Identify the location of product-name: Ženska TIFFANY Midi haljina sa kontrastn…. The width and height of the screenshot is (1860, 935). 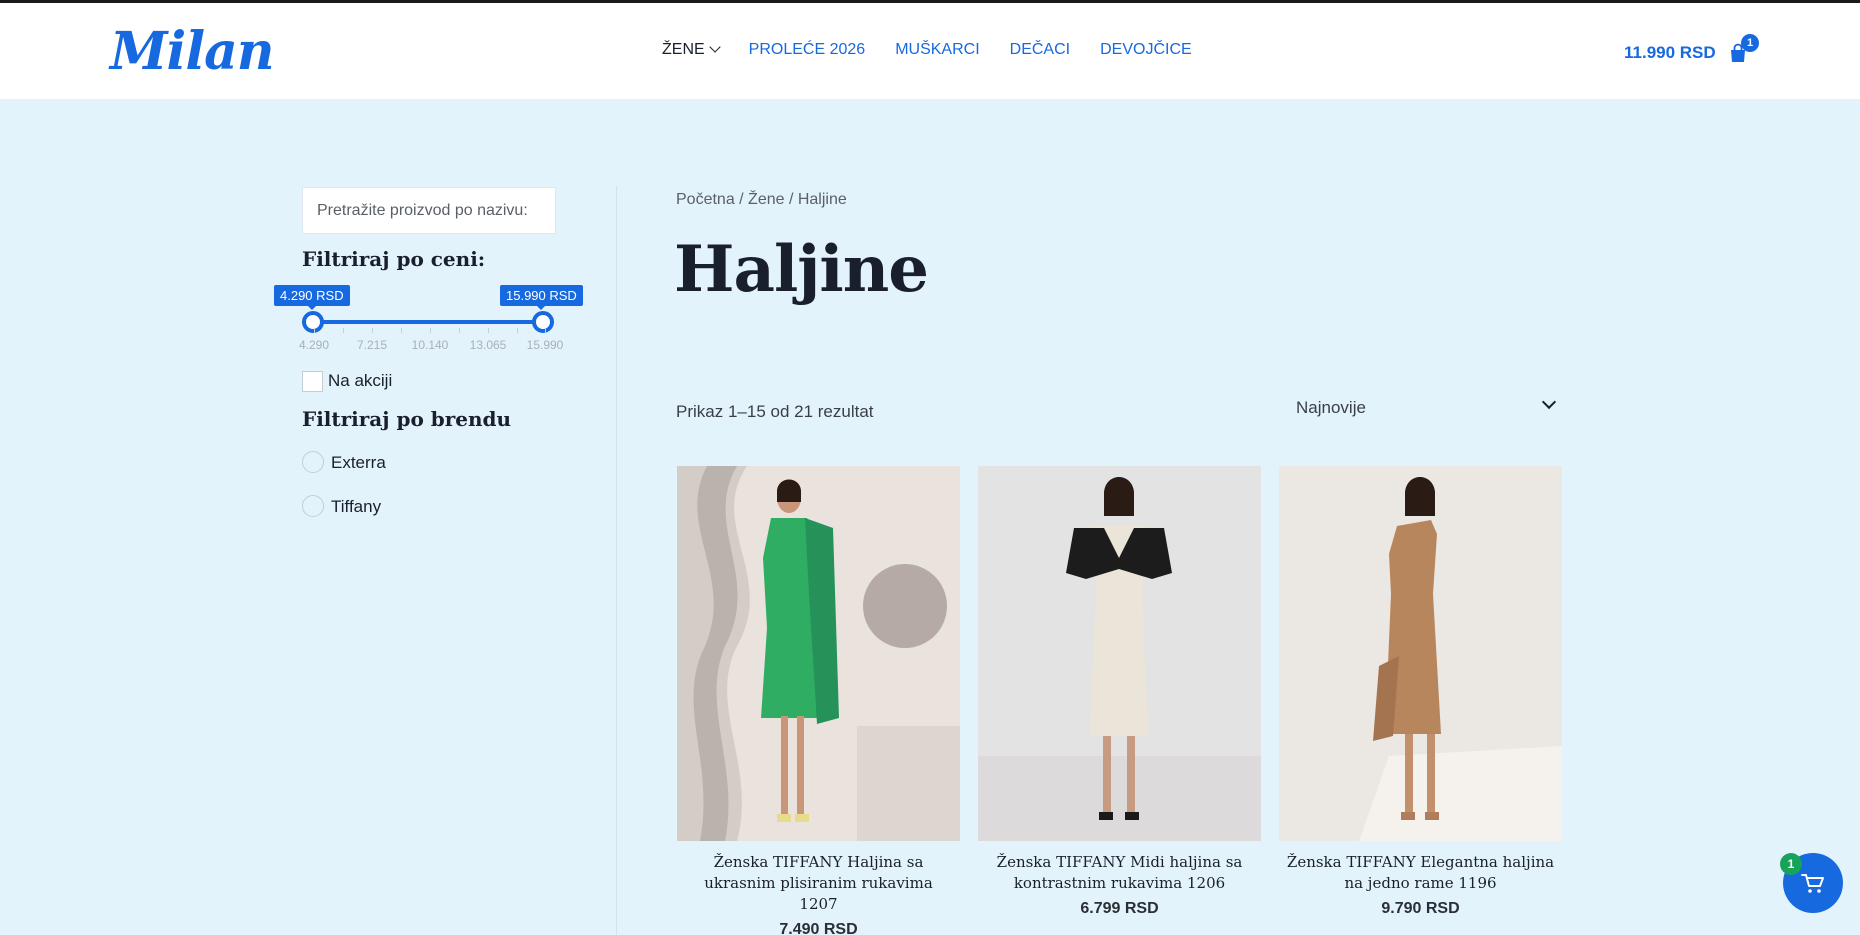
(1119, 873).